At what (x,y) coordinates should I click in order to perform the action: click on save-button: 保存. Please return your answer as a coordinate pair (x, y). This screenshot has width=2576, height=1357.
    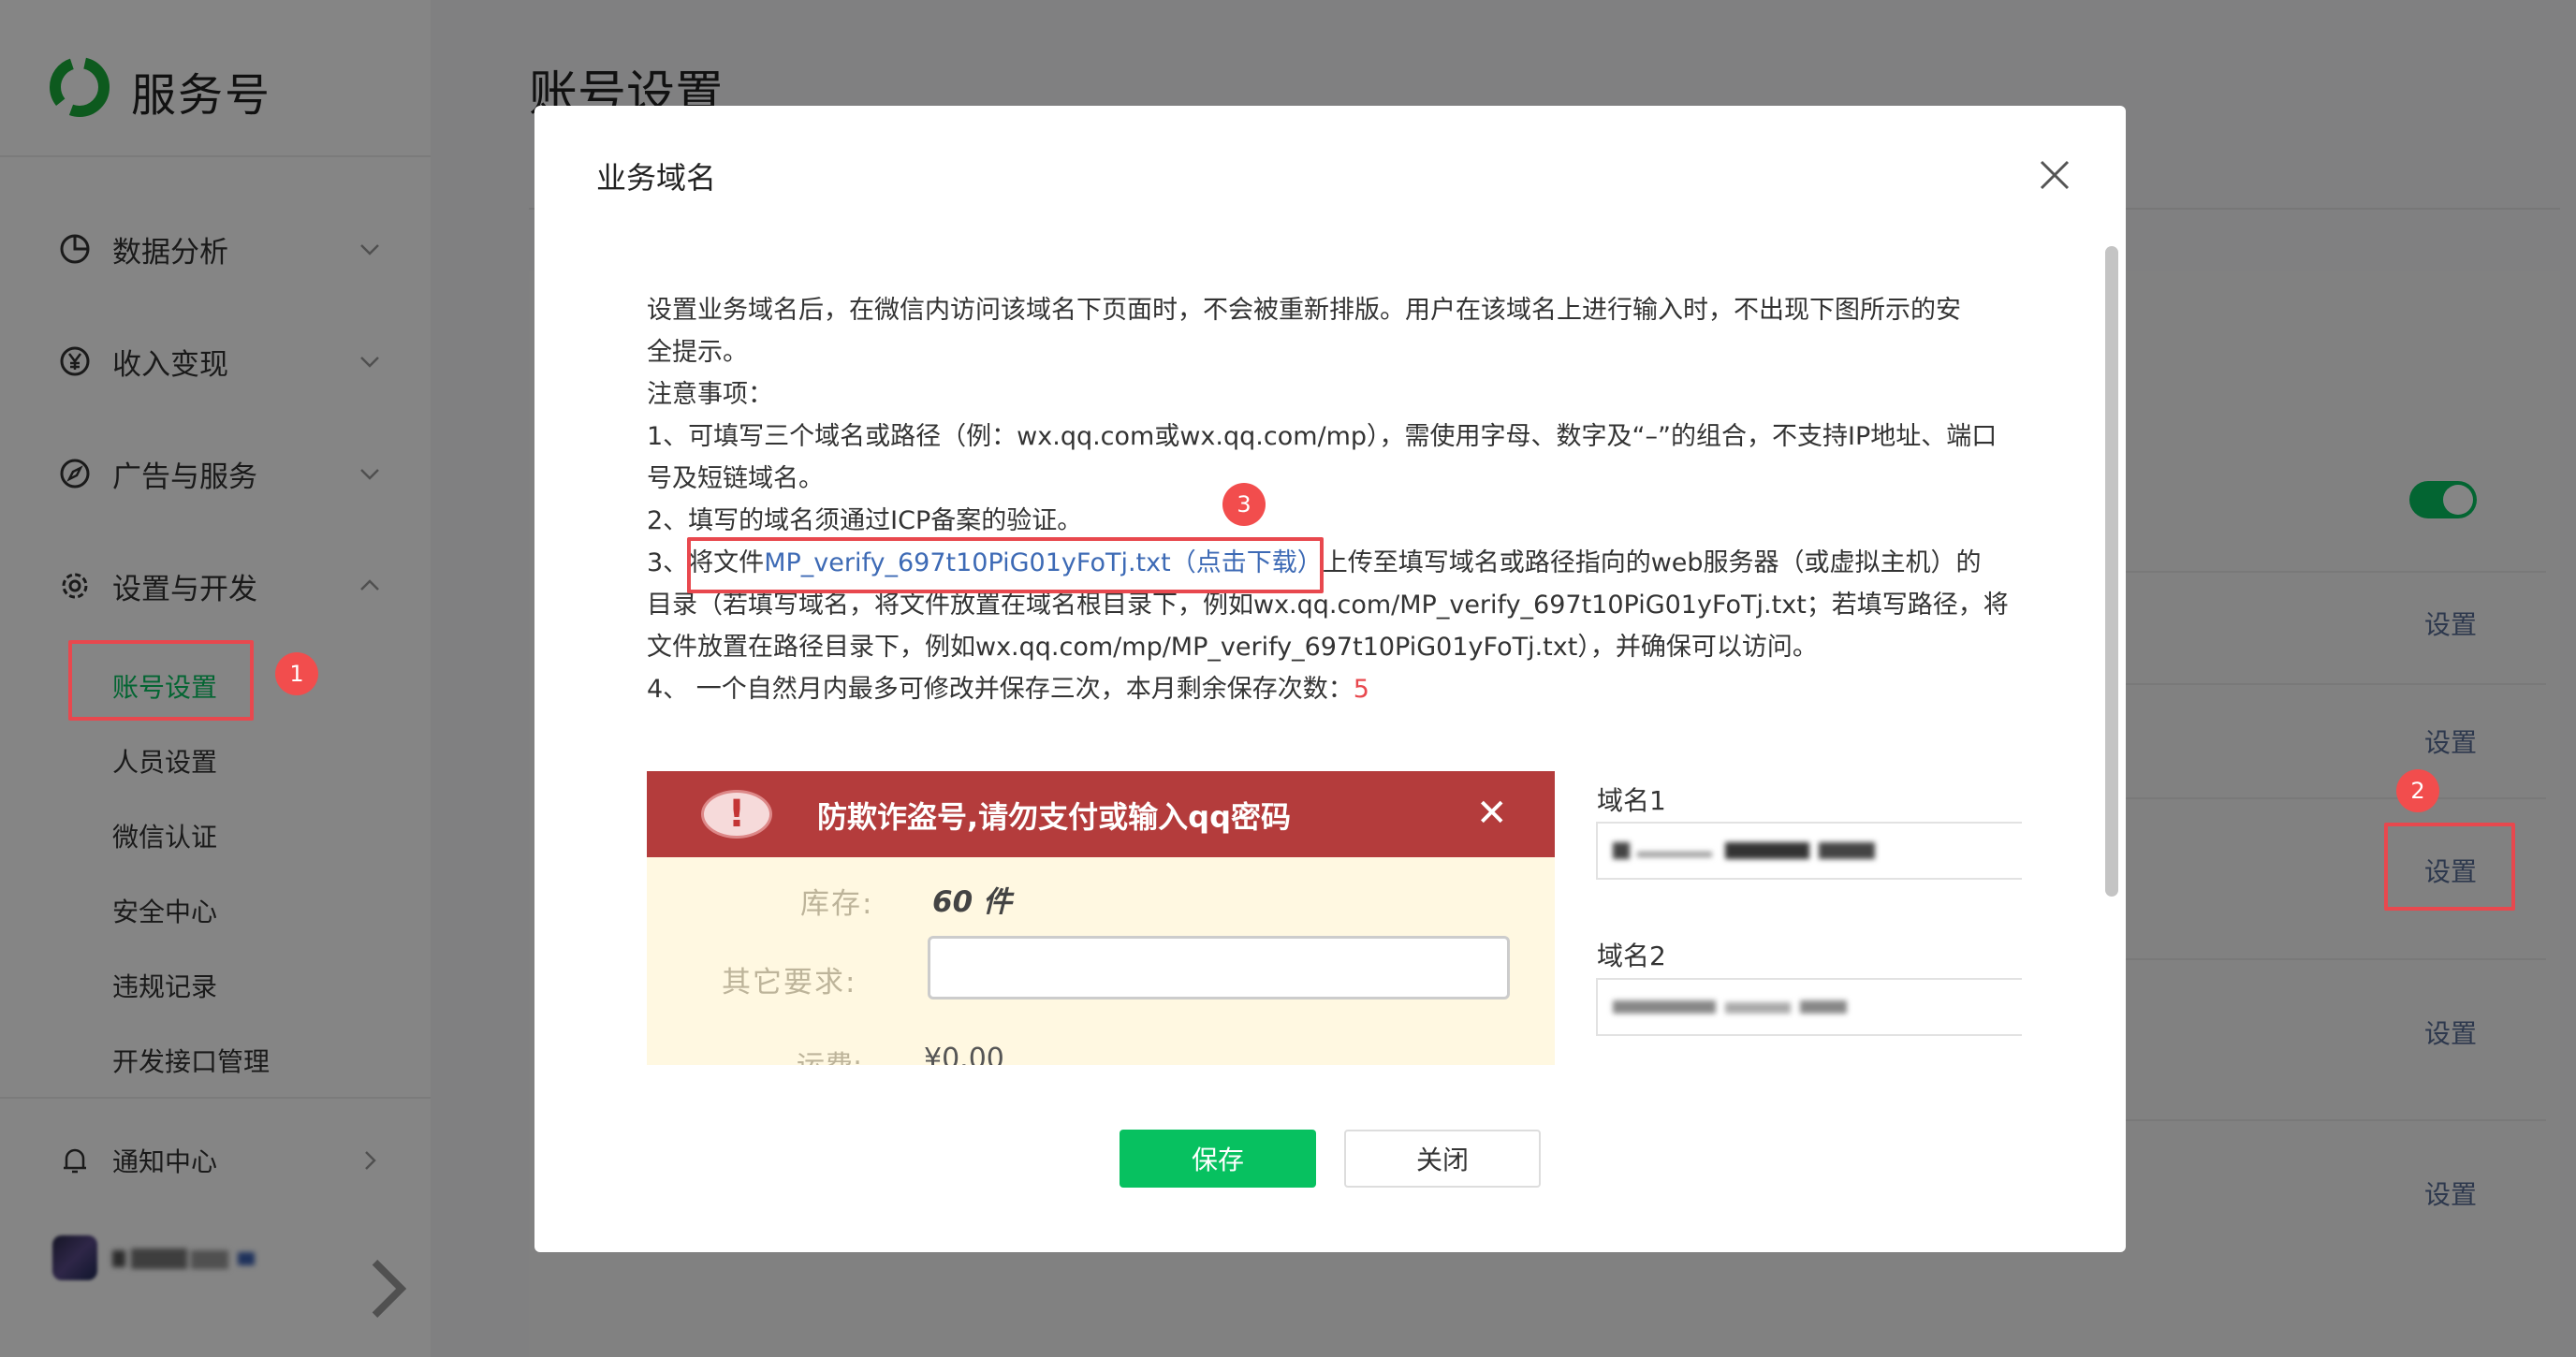
    Looking at the image, I should click on (1218, 1159).